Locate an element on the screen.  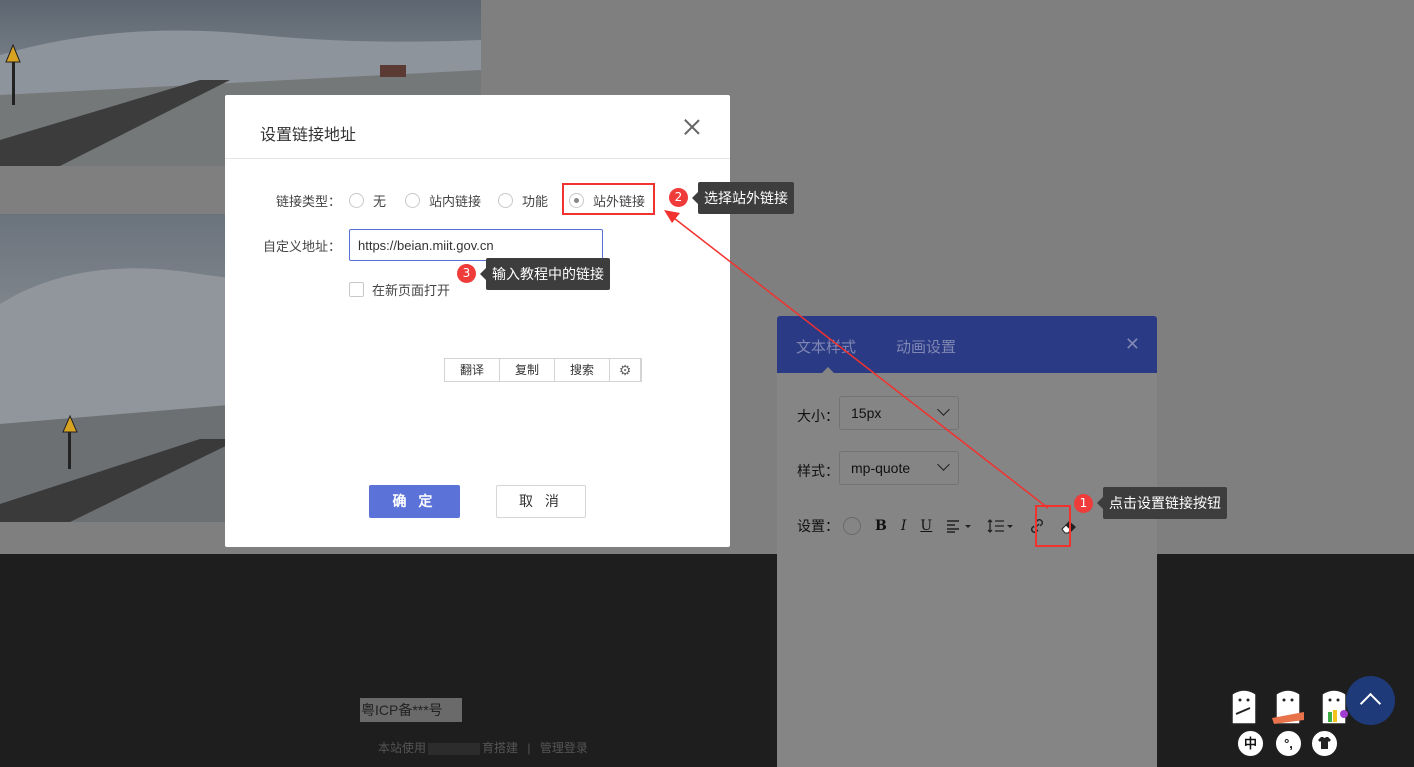
external-link-highlight is located at coordinates (608, 199).